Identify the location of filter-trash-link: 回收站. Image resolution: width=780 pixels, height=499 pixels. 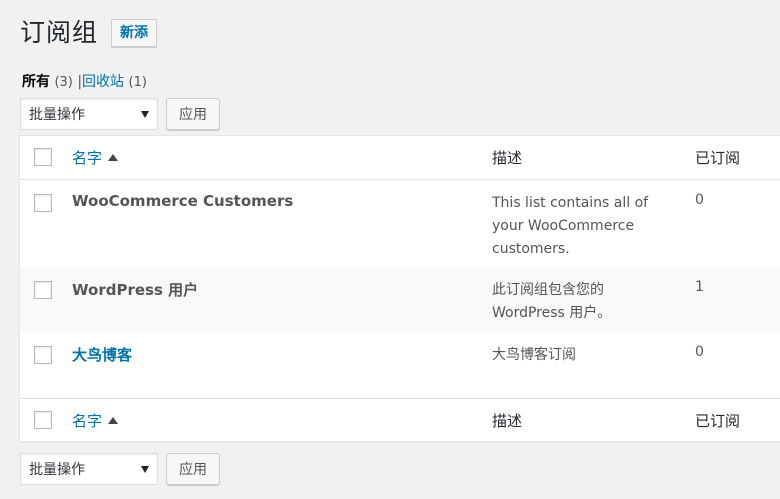
(103, 82).